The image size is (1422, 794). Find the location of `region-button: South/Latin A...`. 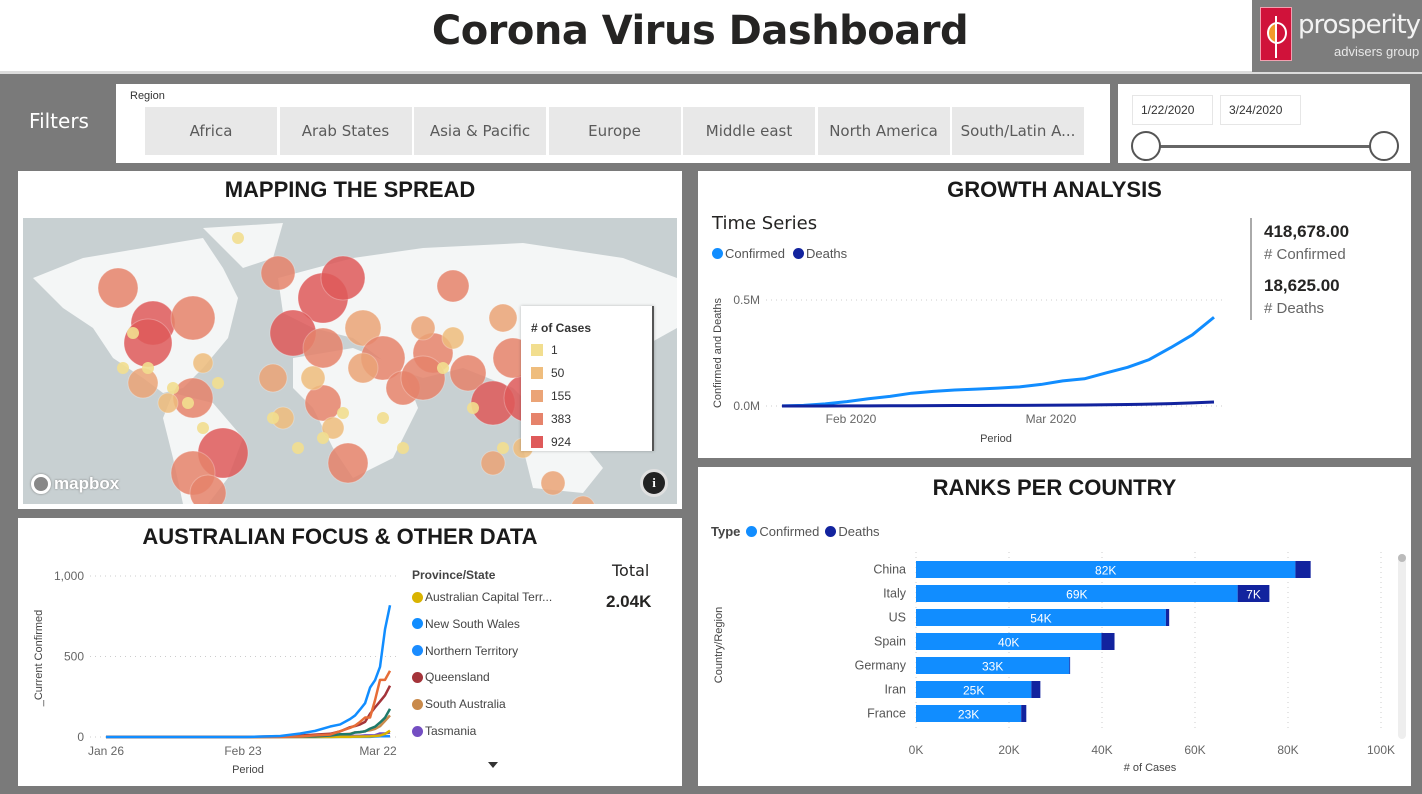

region-button: South/Latin A... is located at coordinates (1018, 131).